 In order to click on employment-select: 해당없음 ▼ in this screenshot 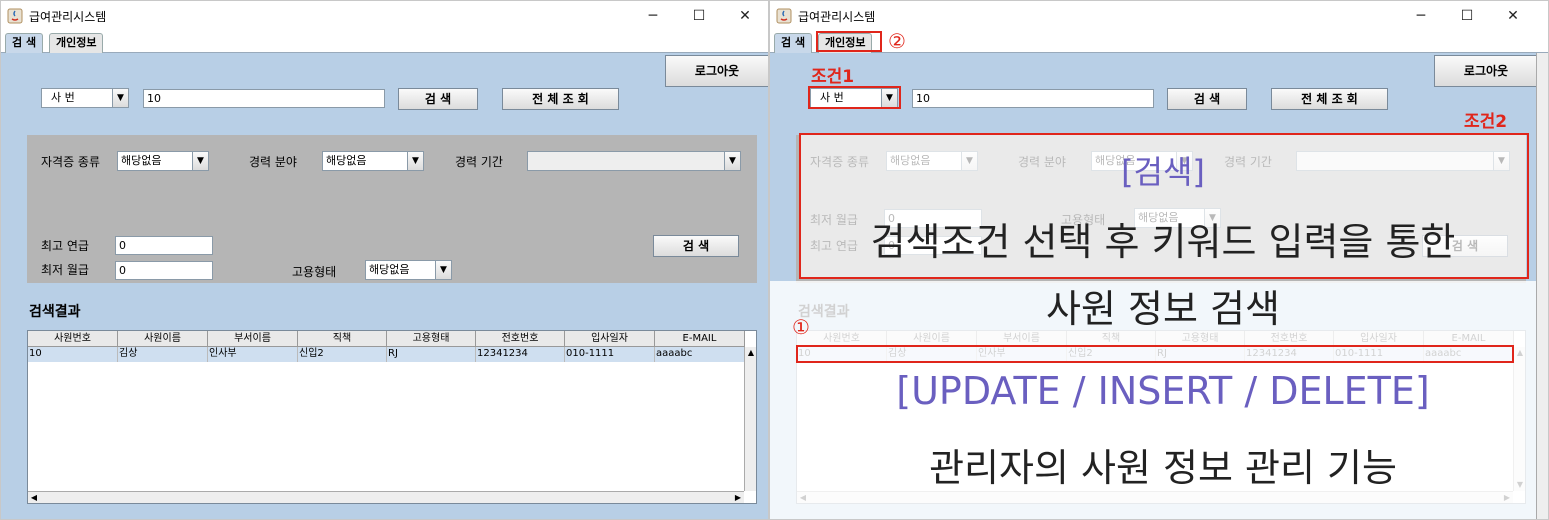, I will do `click(408, 270)`.